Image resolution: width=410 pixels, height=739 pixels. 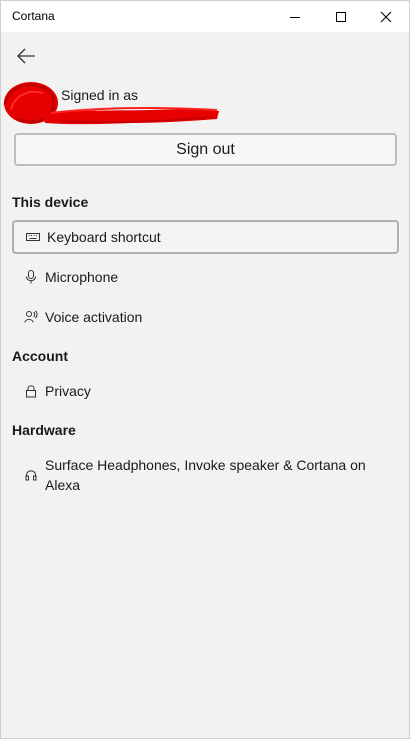 What do you see at coordinates (68, 391) in the screenshot?
I see `nav-item-label: Privacy` at bounding box center [68, 391].